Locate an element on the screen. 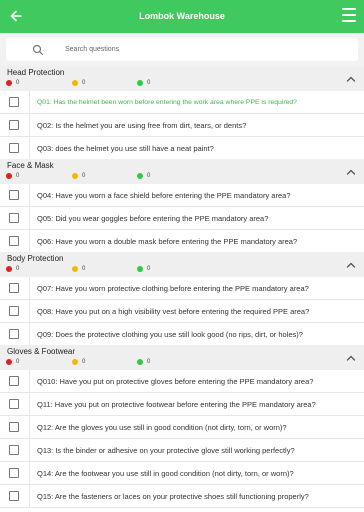 The width and height of the screenshot is (364, 512). section-header: Body Protection 0 0 0 is located at coordinates (182, 264).